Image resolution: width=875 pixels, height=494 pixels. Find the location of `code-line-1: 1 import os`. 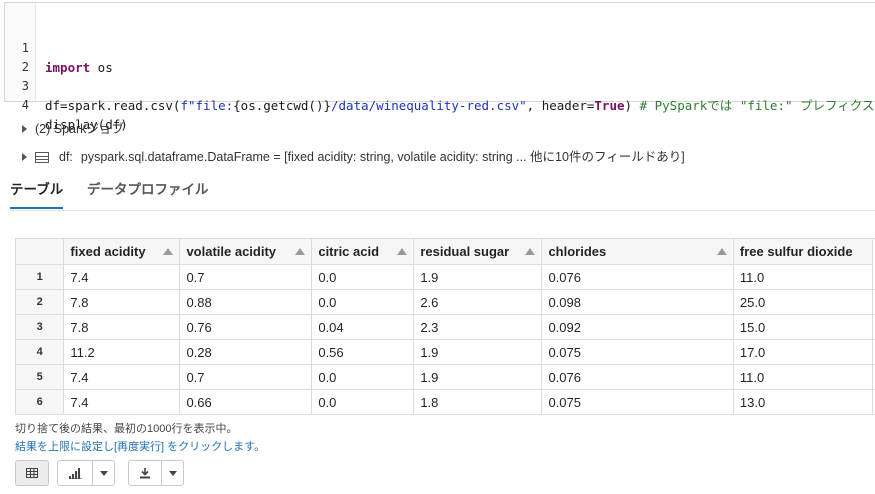

code-line-1: 1 import os is located at coordinates (59, 47).